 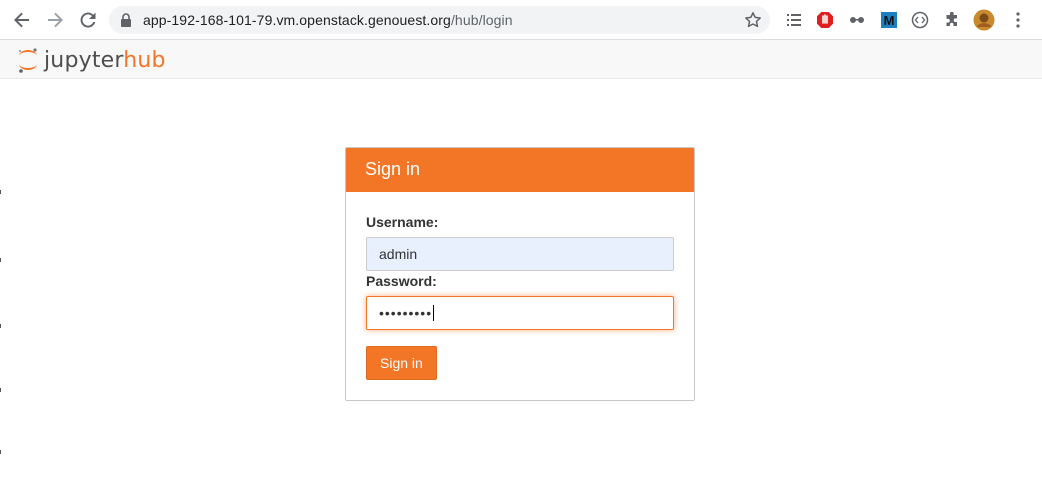 I want to click on profile-avatar-icon, so click(x=984, y=20).